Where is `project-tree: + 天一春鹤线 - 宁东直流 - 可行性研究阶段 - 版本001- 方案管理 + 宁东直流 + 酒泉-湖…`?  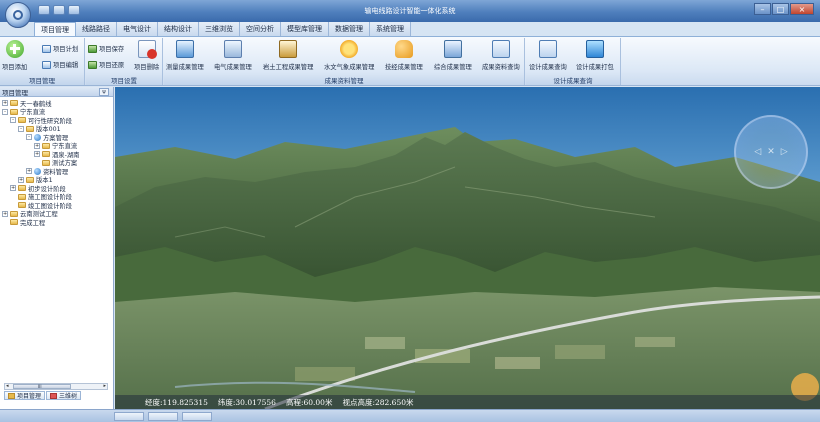
project-tree: + 天一春鹤线 - 宁东直流 - 可行性研究阶段 - 版本001- 方案管理 + 宁东直流 + 酒泉-湖… is located at coordinates (56, 163).